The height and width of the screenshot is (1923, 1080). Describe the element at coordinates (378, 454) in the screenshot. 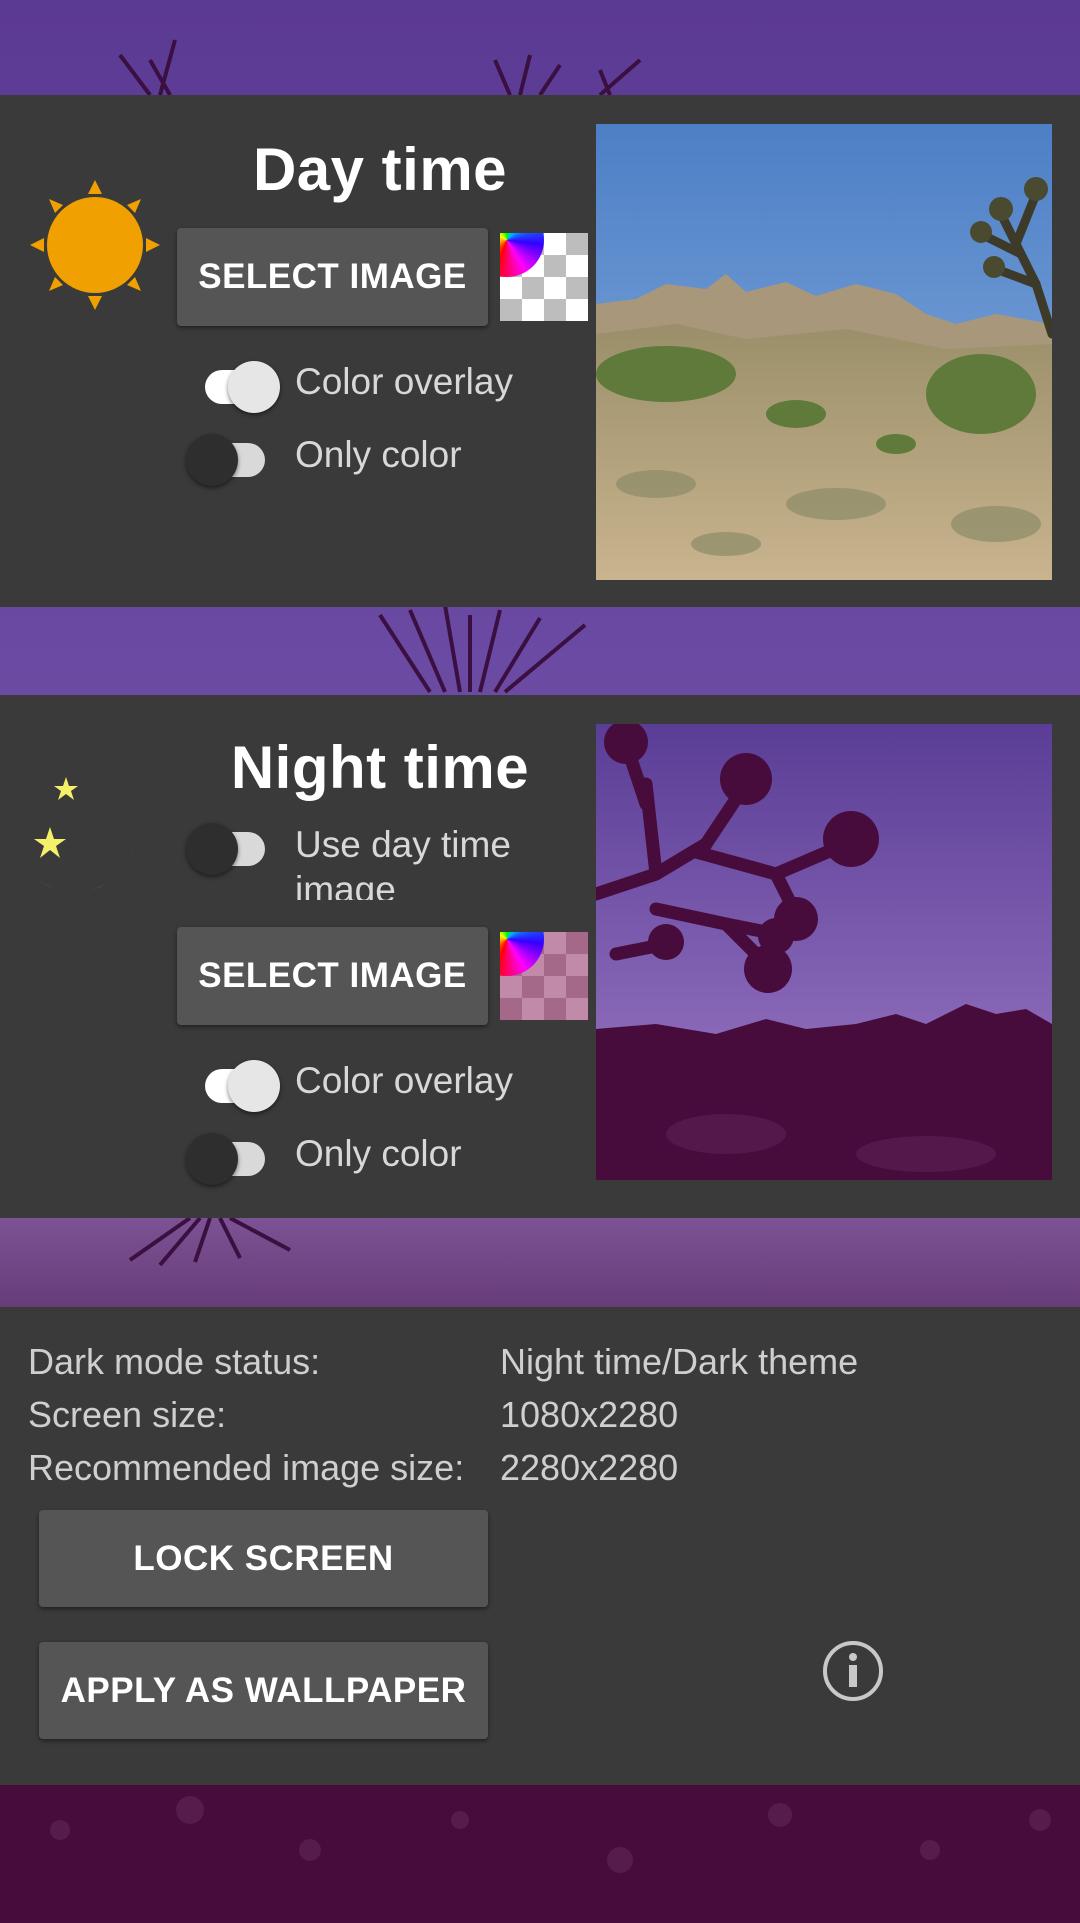

I see `day-only-color-label: Only color` at that location.